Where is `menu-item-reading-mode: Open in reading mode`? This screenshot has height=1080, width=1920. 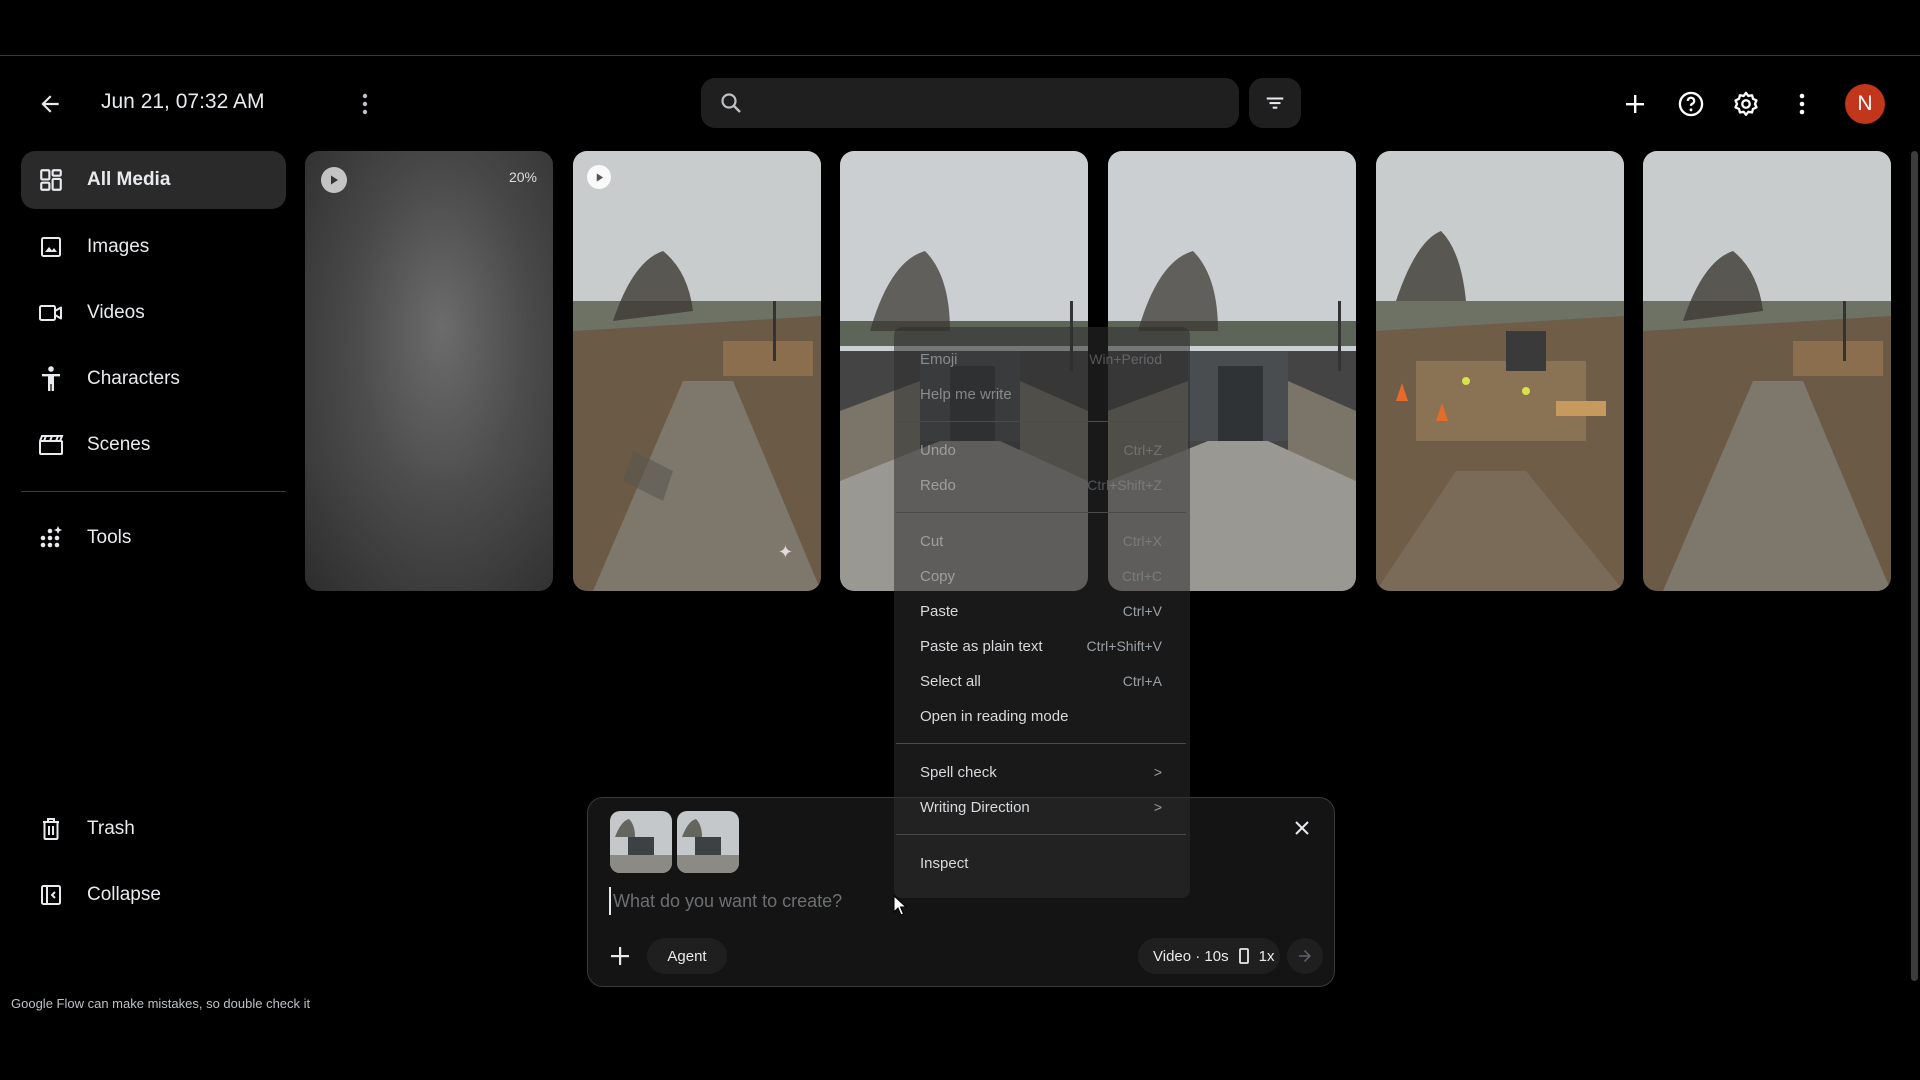
menu-item-reading-mode: Open in reading mode is located at coordinates (1042, 716).